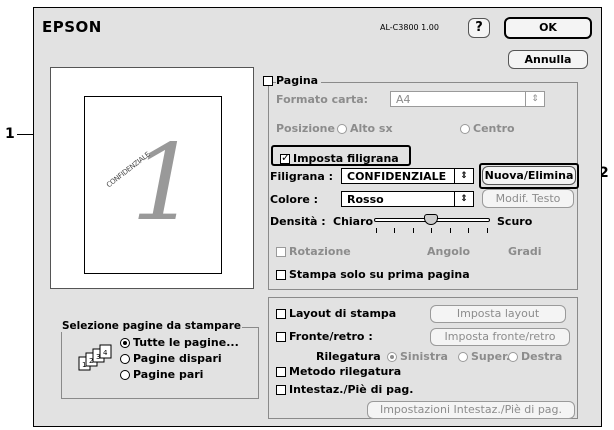 The height and width of the screenshot is (430, 614). I want to click on header-footer-settings-button: Impostazioni Intestaz./Piè di pag., so click(471, 410).